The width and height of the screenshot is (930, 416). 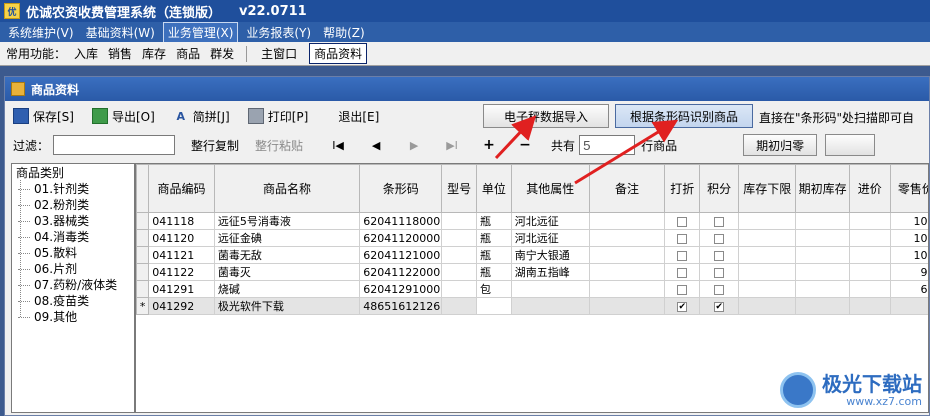 I want to click on total-count-field, so click(x=607, y=145).